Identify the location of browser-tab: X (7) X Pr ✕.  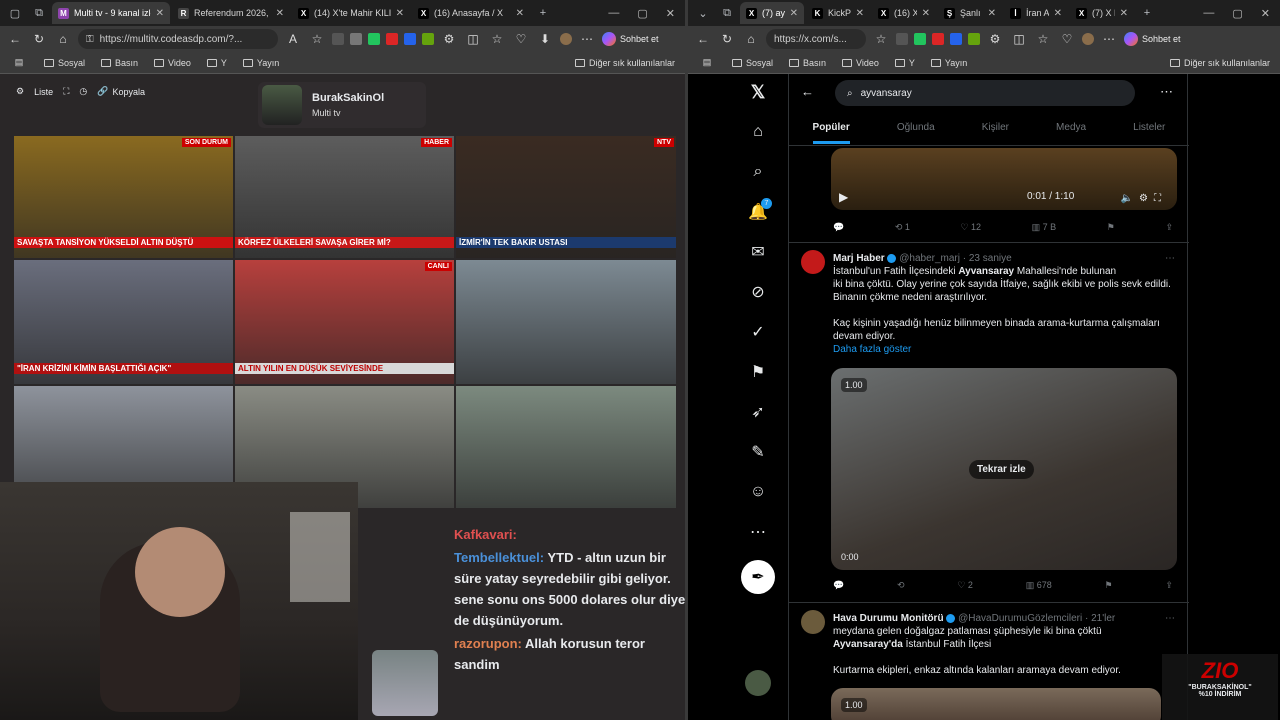
(1102, 13).